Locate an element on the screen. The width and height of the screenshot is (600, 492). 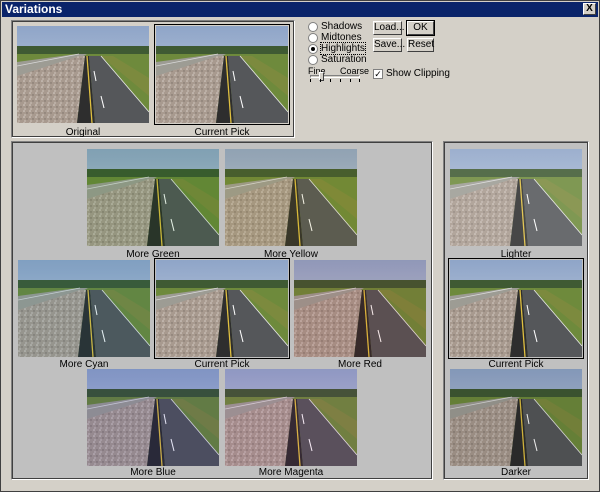
check-icon: ✓ is located at coordinates (378, 73).